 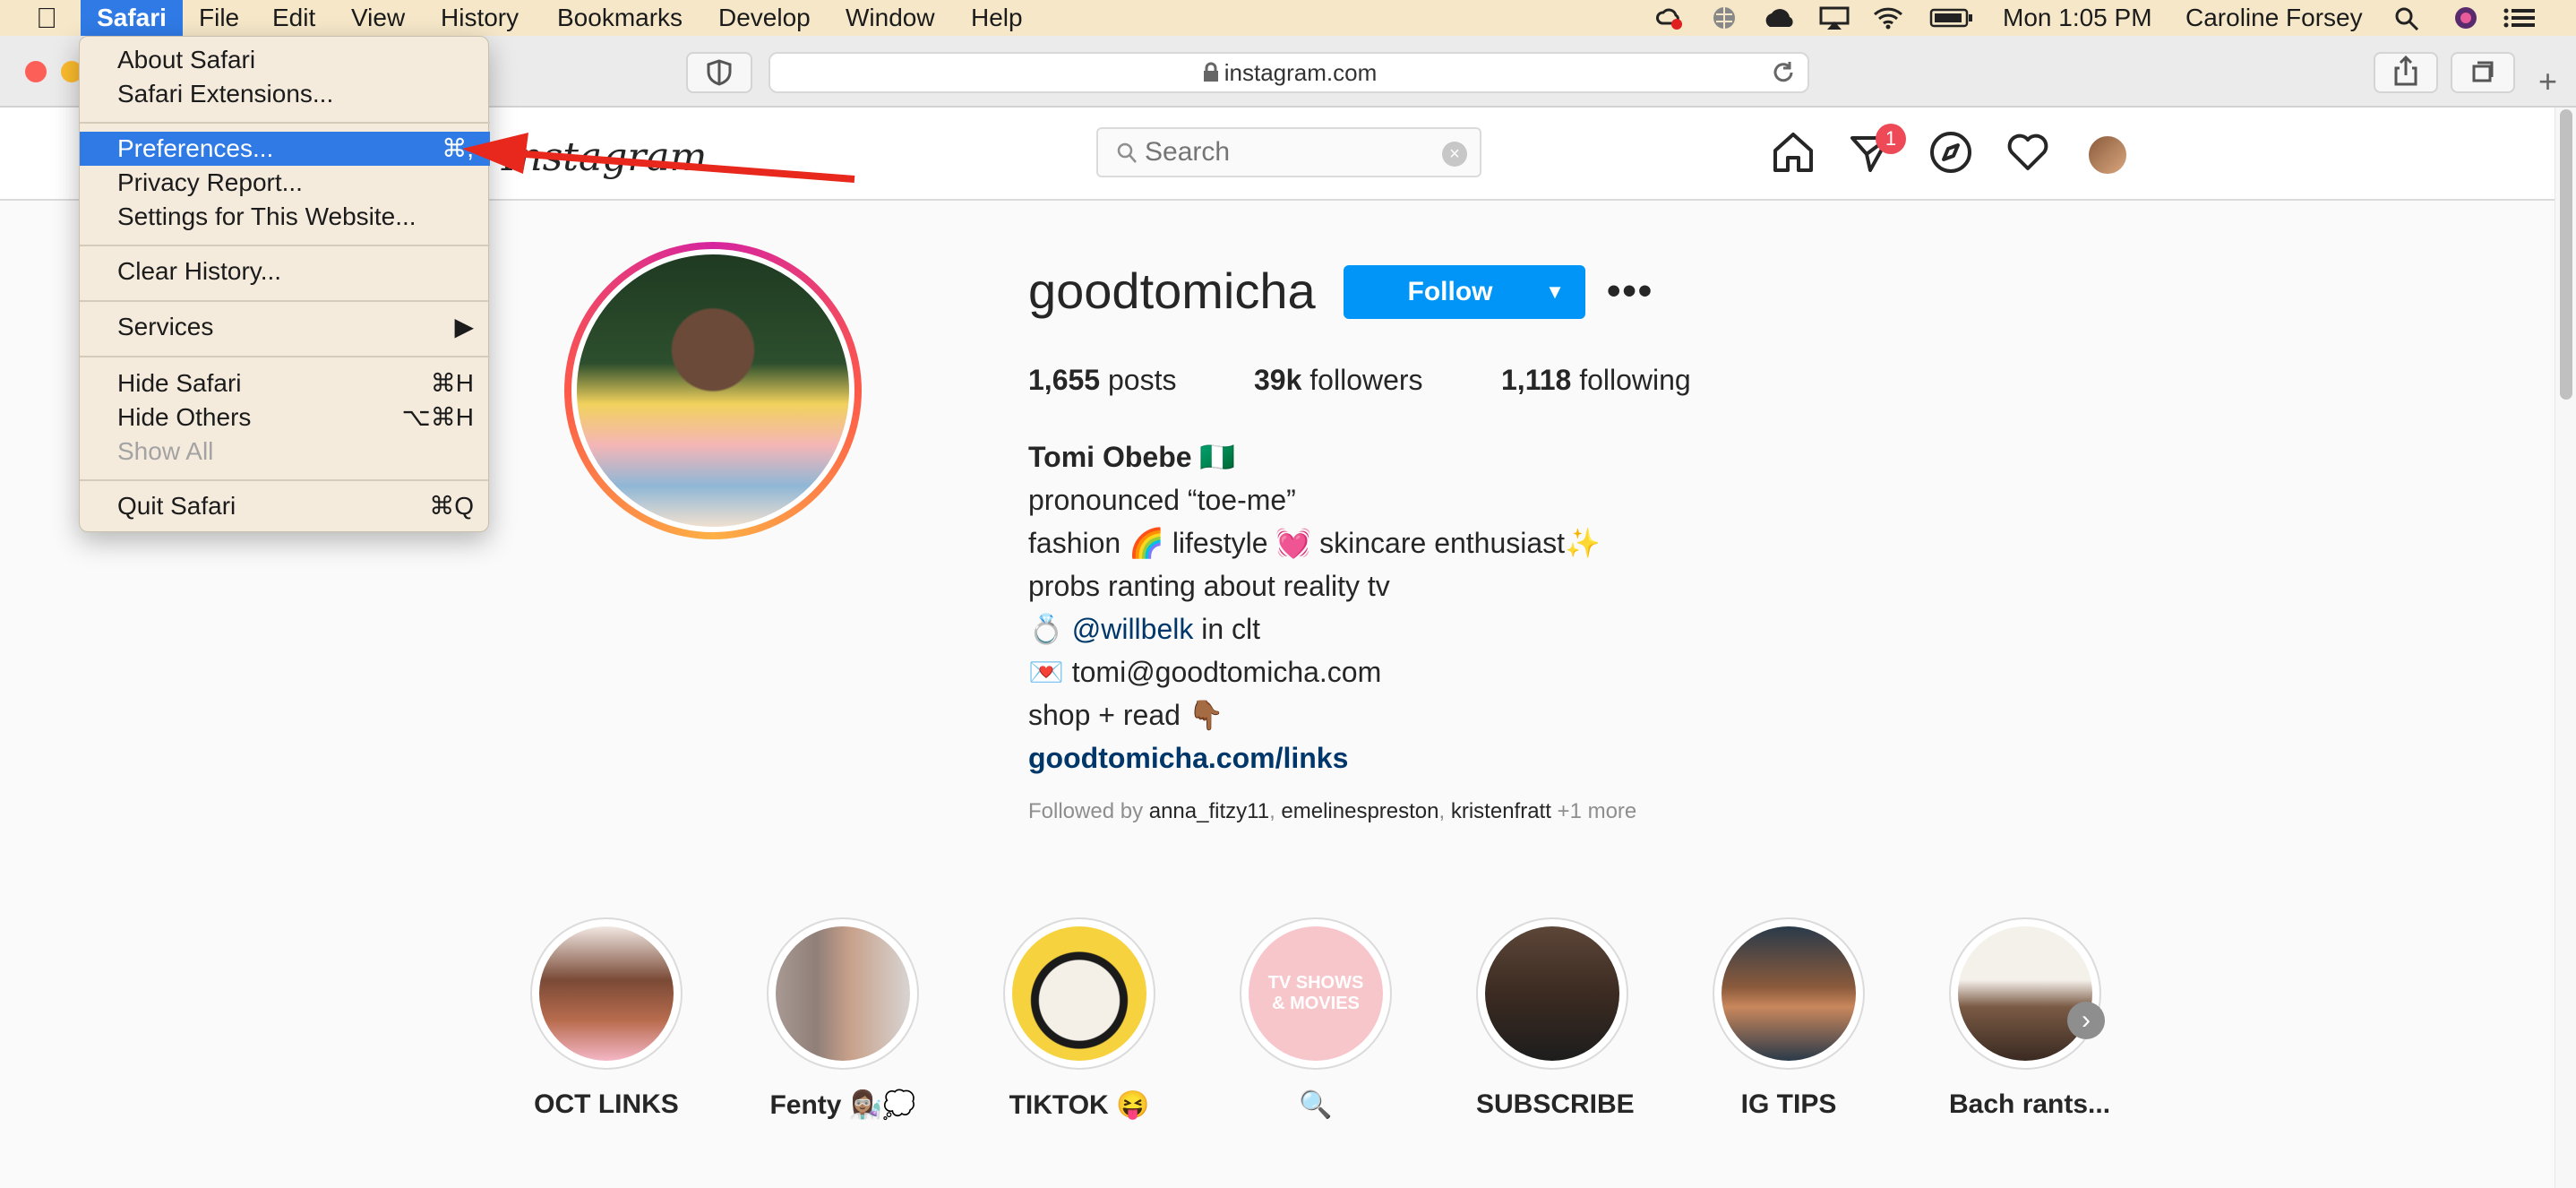 What do you see at coordinates (285, 60) in the screenshot?
I see `menu-item-about-safari: About Safari` at bounding box center [285, 60].